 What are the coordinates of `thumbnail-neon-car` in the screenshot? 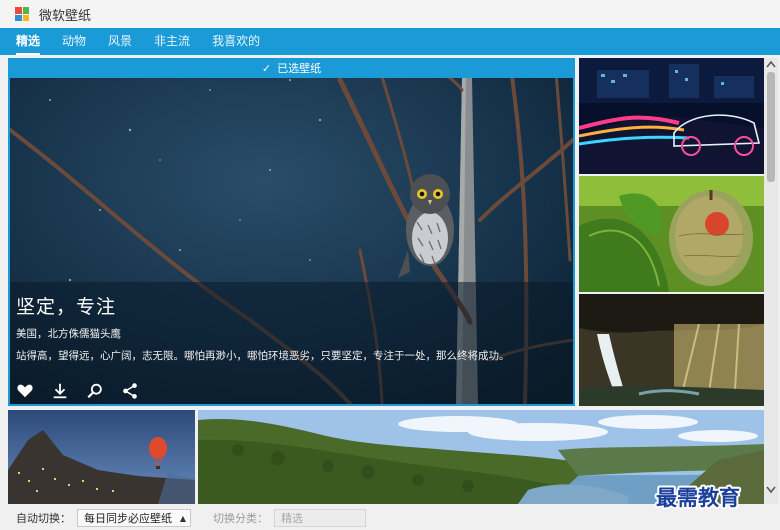 It's located at (671, 116).